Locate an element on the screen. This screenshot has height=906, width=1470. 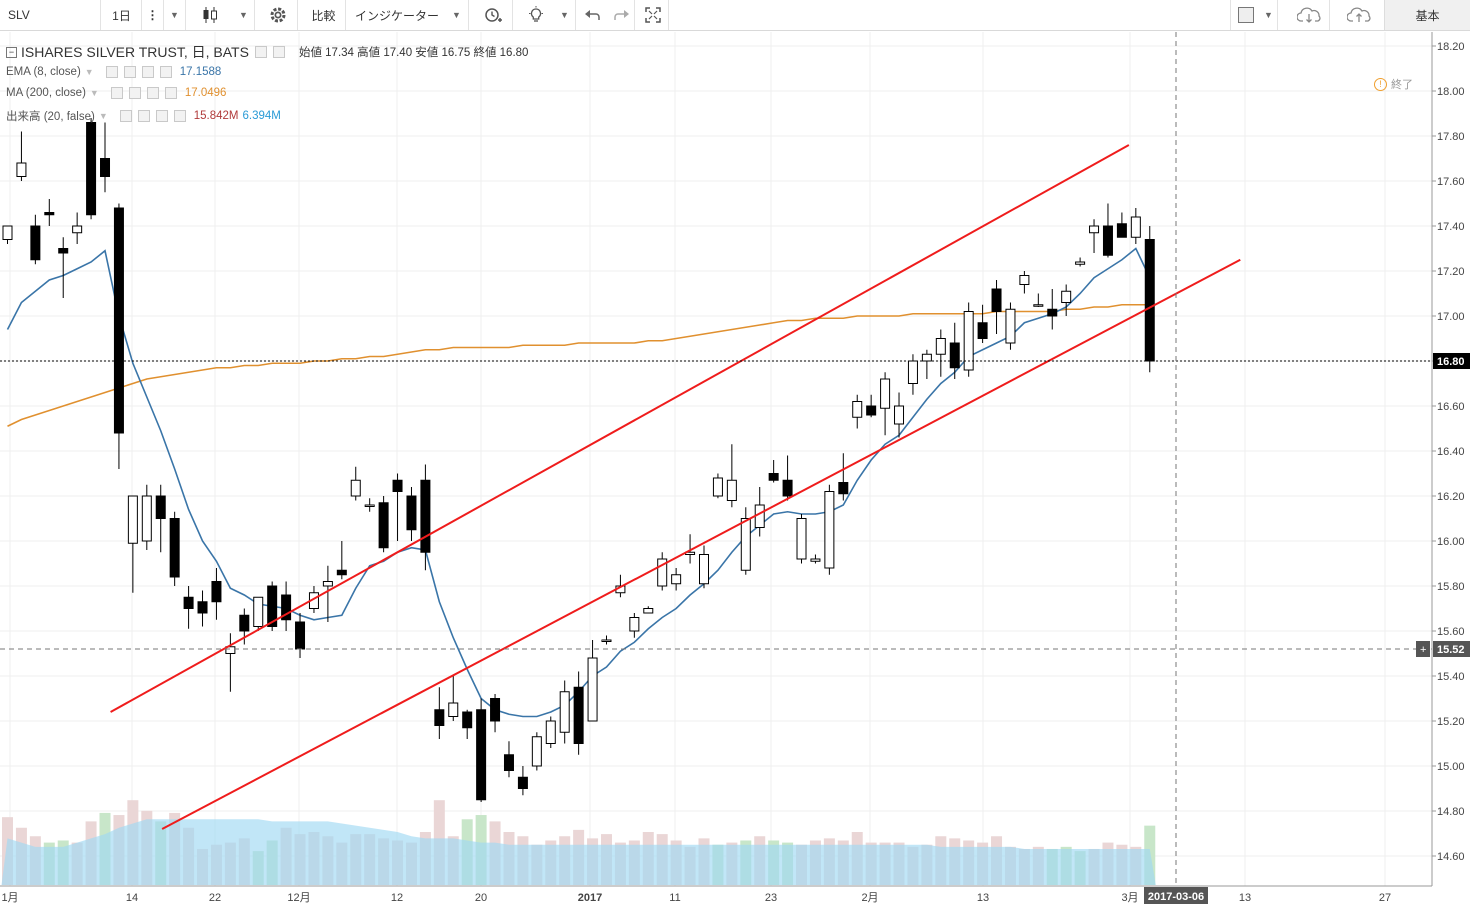
legend-ema: EMA (8, close) ▼ 17.1588 is located at coordinates (113, 72).